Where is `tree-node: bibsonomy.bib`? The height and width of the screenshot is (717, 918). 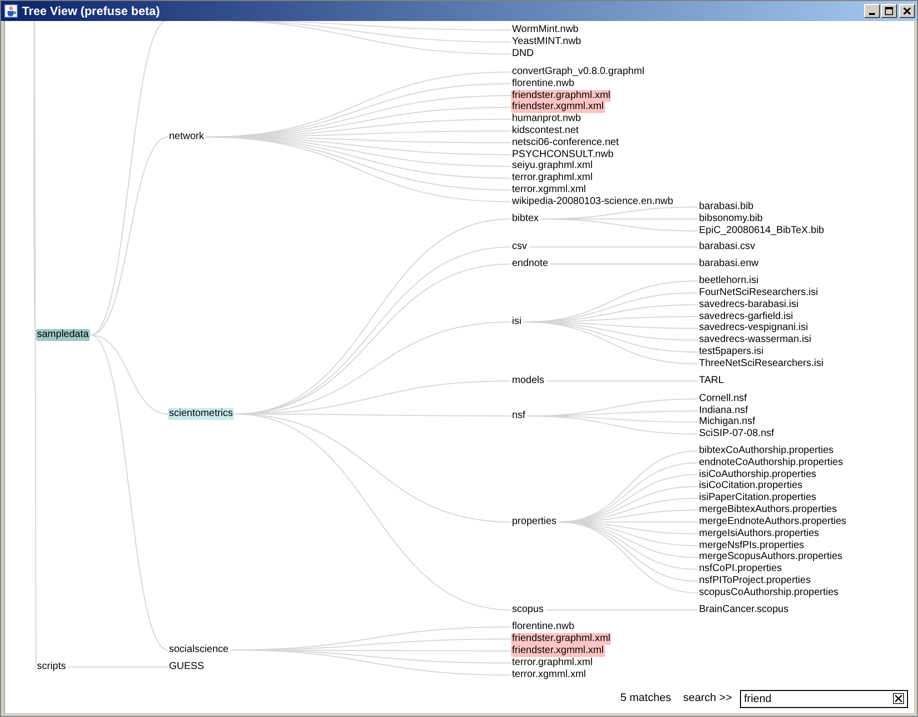
tree-node: bibsonomy.bib is located at coordinates (731, 219).